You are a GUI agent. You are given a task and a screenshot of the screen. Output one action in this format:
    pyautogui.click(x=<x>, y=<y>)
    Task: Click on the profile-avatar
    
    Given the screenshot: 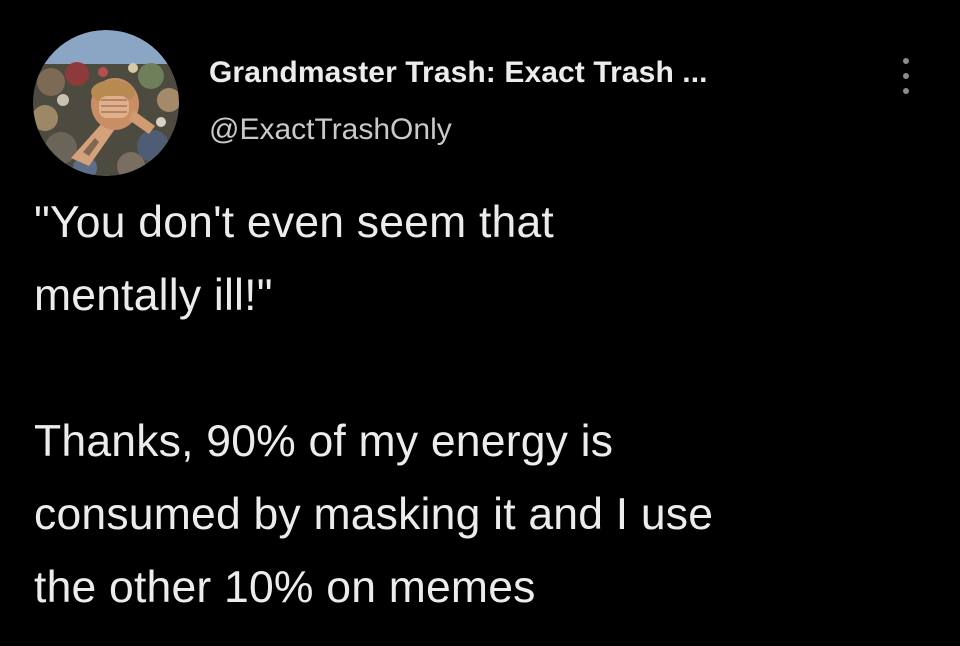 What is the action you would take?
    pyautogui.click(x=106, y=103)
    